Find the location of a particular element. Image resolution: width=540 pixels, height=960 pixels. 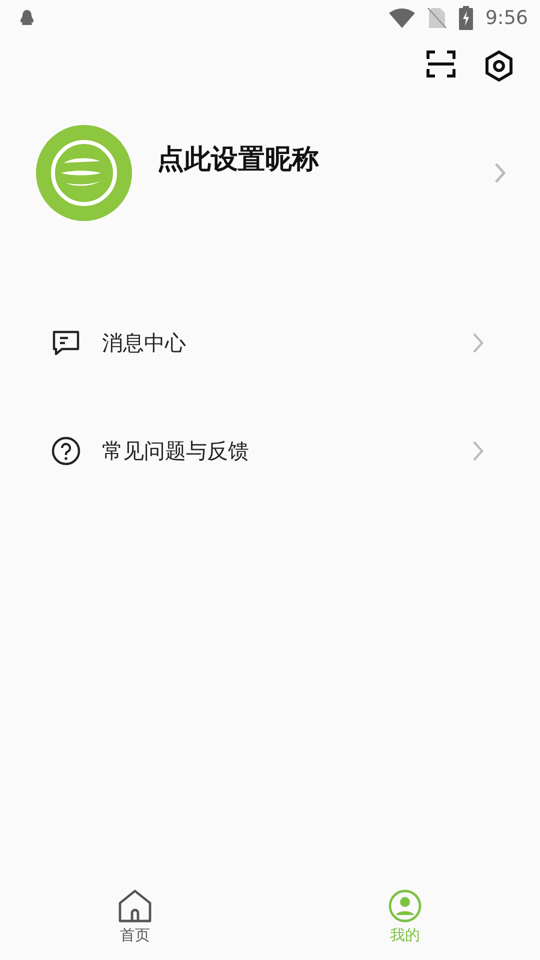

home-icon is located at coordinates (135, 906).